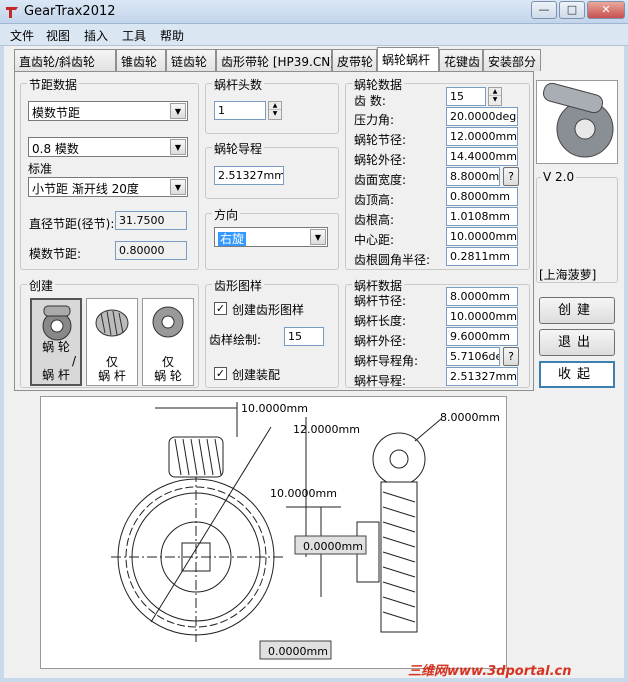 Image resolution: width=628 pixels, height=682 pixels. I want to click on wheel-outer-dia-label: 蜗轮外径:, so click(380, 160).